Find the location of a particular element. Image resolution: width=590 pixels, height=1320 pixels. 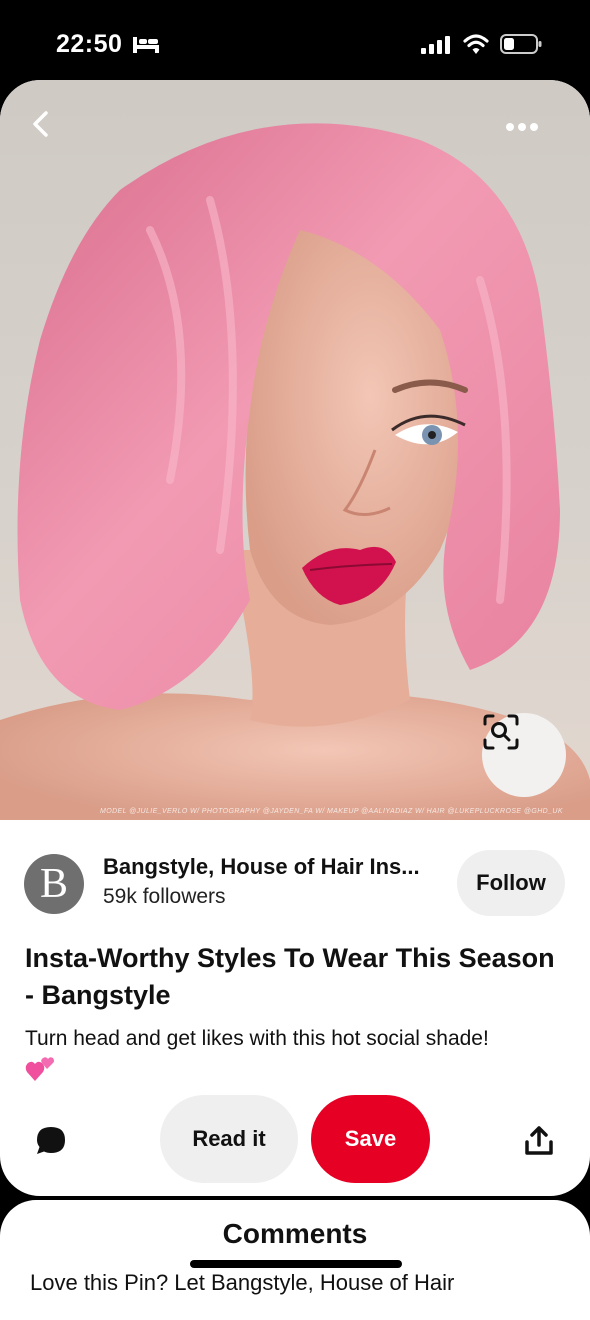

sparkling-heart-emoji is located at coordinates (39, 1069).